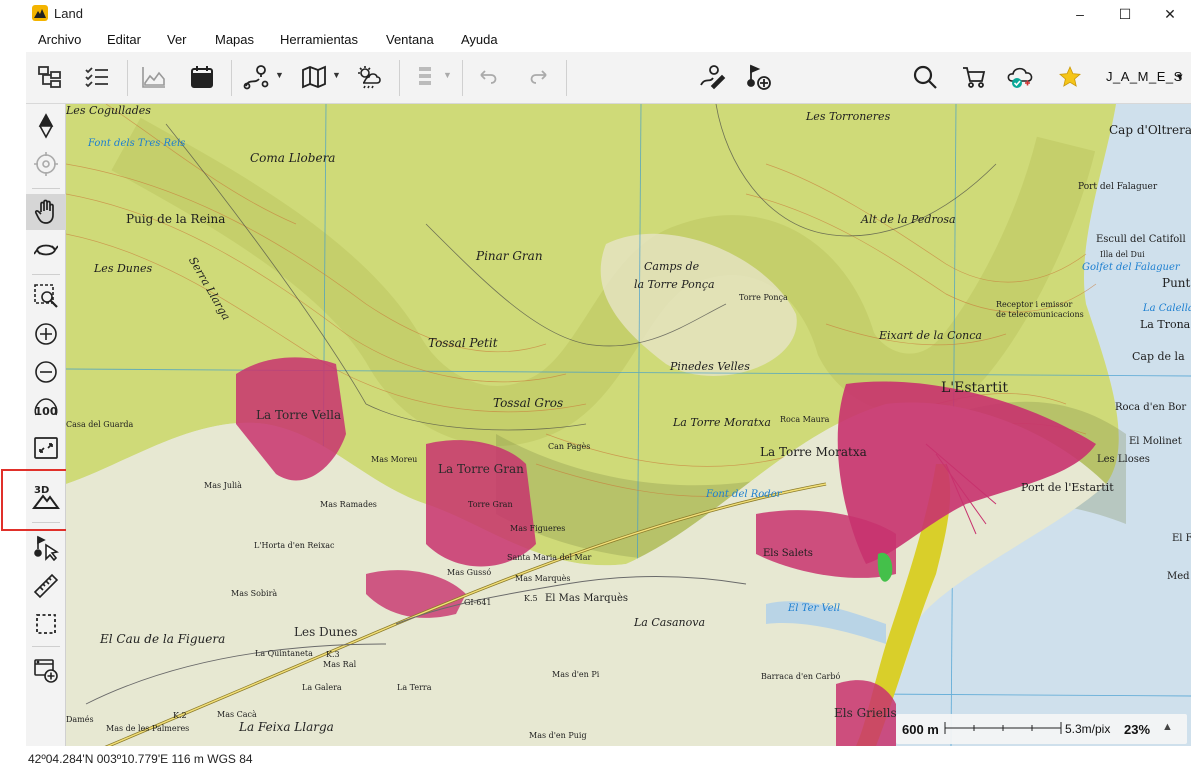 The image size is (1191, 766). What do you see at coordinates (478, 602) in the screenshot?
I see `map-label: GI-641` at bounding box center [478, 602].